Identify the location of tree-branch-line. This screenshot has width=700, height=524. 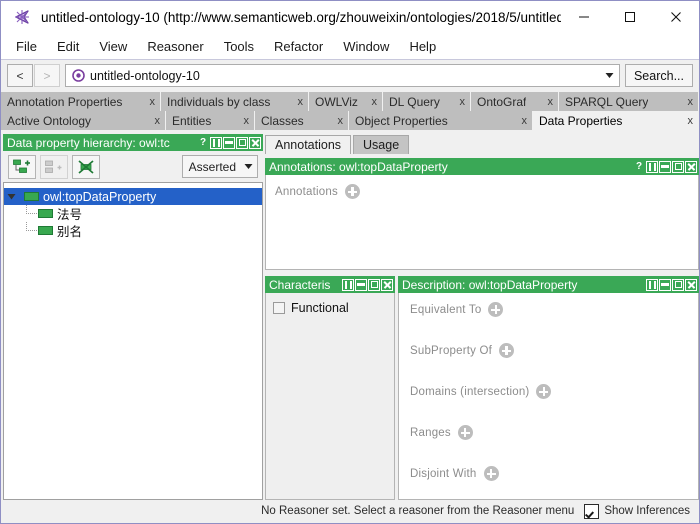
(29, 213).